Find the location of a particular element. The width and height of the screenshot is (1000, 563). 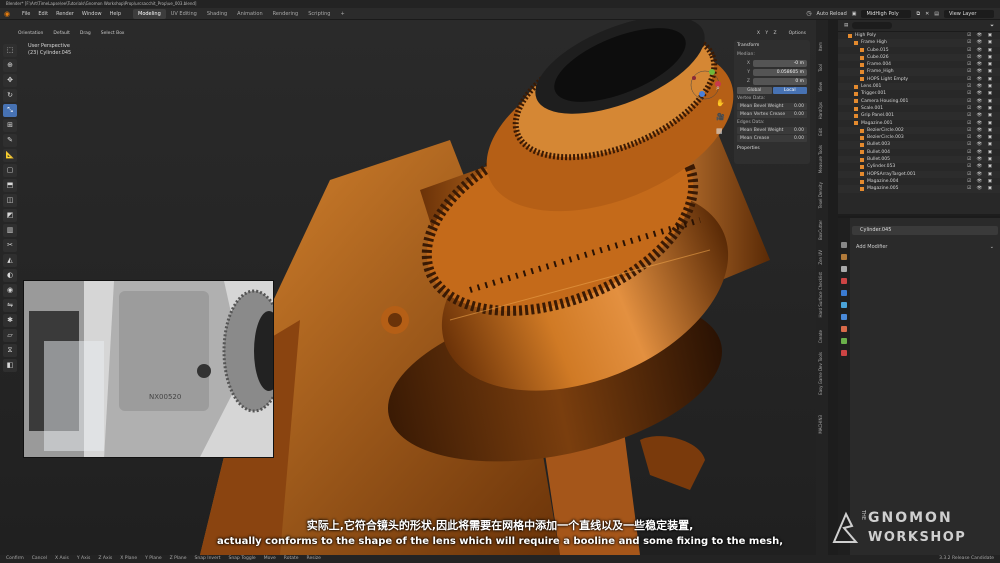

outliner-row: Cylinder.053 ☑ 👁 ▣ is located at coordinates (919, 166).